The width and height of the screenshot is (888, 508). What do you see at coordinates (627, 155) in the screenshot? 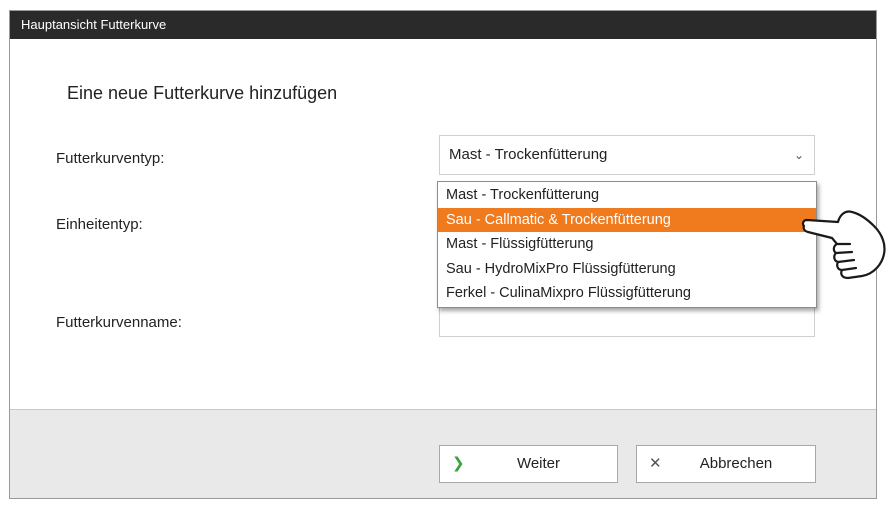
I see `feed-curve-type-select: Mast - Trockenfütterung ⌄` at bounding box center [627, 155].